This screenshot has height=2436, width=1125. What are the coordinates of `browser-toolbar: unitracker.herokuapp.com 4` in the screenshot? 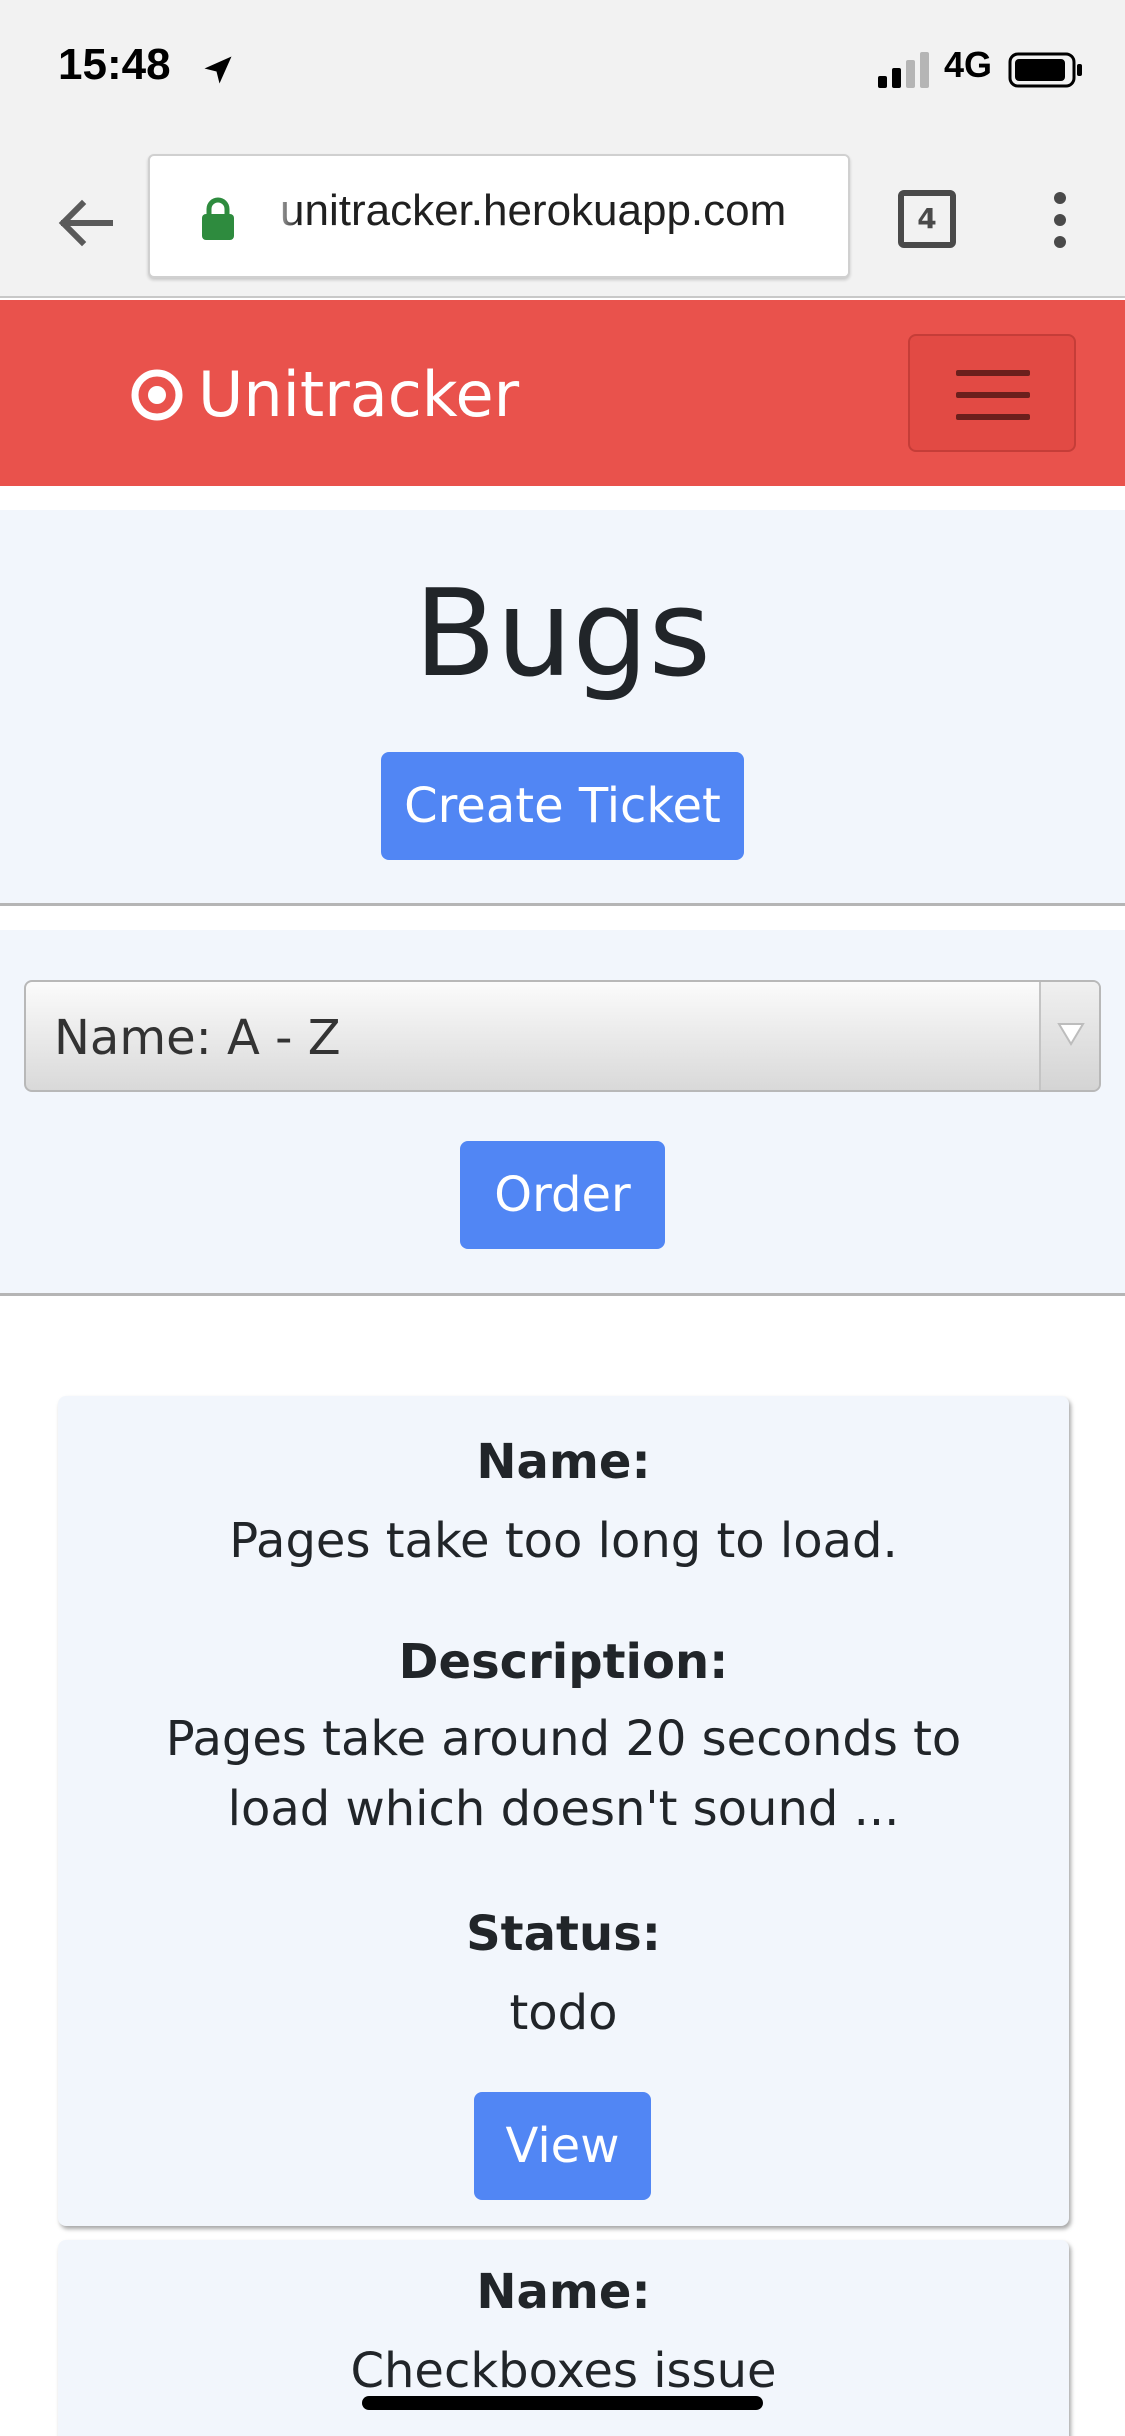 It's located at (562, 219).